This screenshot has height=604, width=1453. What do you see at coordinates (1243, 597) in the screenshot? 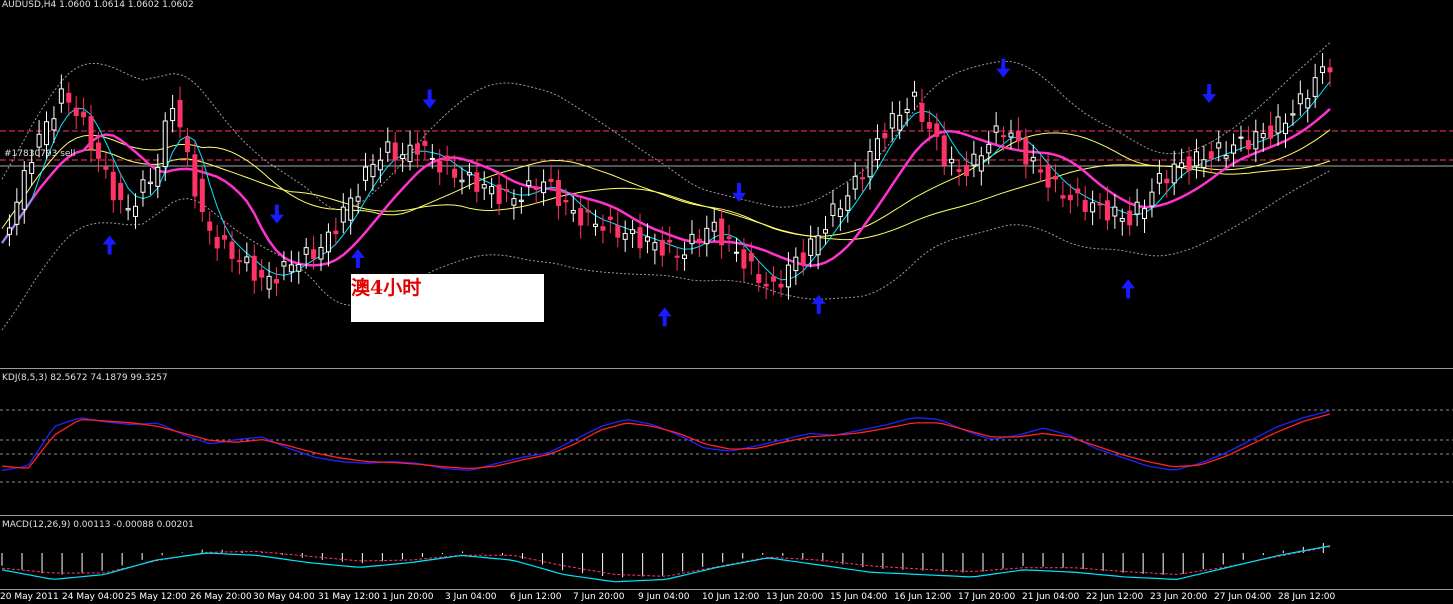
I see `time-axis-label: 27 Jun 04:00` at bounding box center [1243, 597].